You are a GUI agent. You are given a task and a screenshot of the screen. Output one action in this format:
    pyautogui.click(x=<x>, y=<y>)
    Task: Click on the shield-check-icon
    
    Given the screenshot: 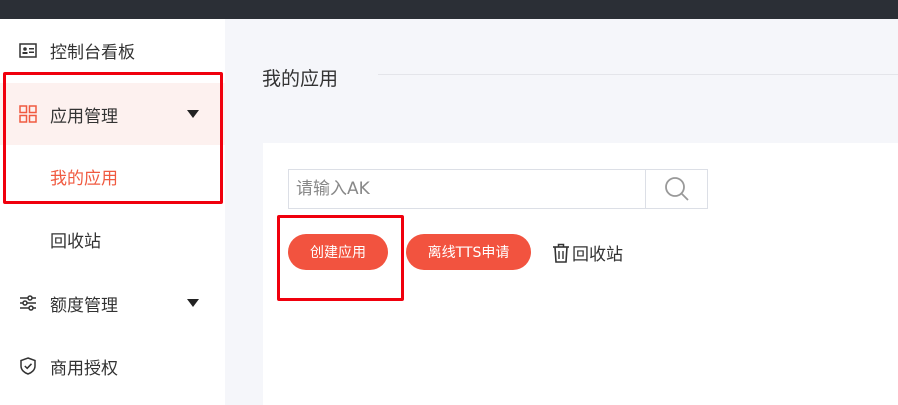 What is the action you would take?
    pyautogui.click(x=28, y=366)
    